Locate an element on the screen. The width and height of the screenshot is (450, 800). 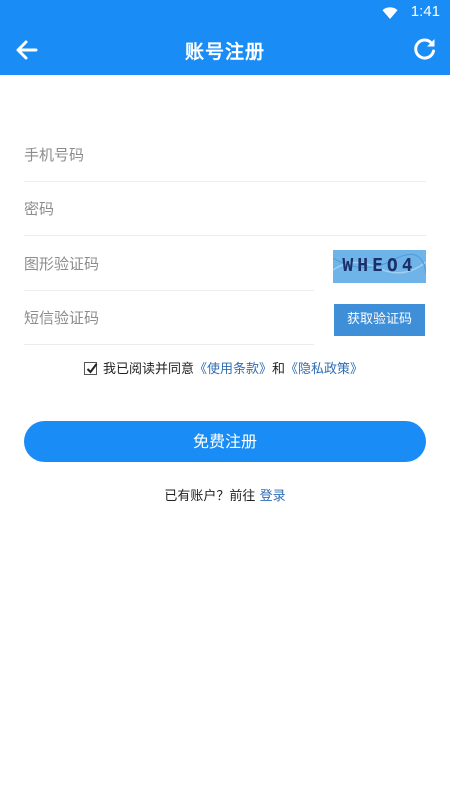
app-bar: 账号注册 is located at coordinates (225, 49).